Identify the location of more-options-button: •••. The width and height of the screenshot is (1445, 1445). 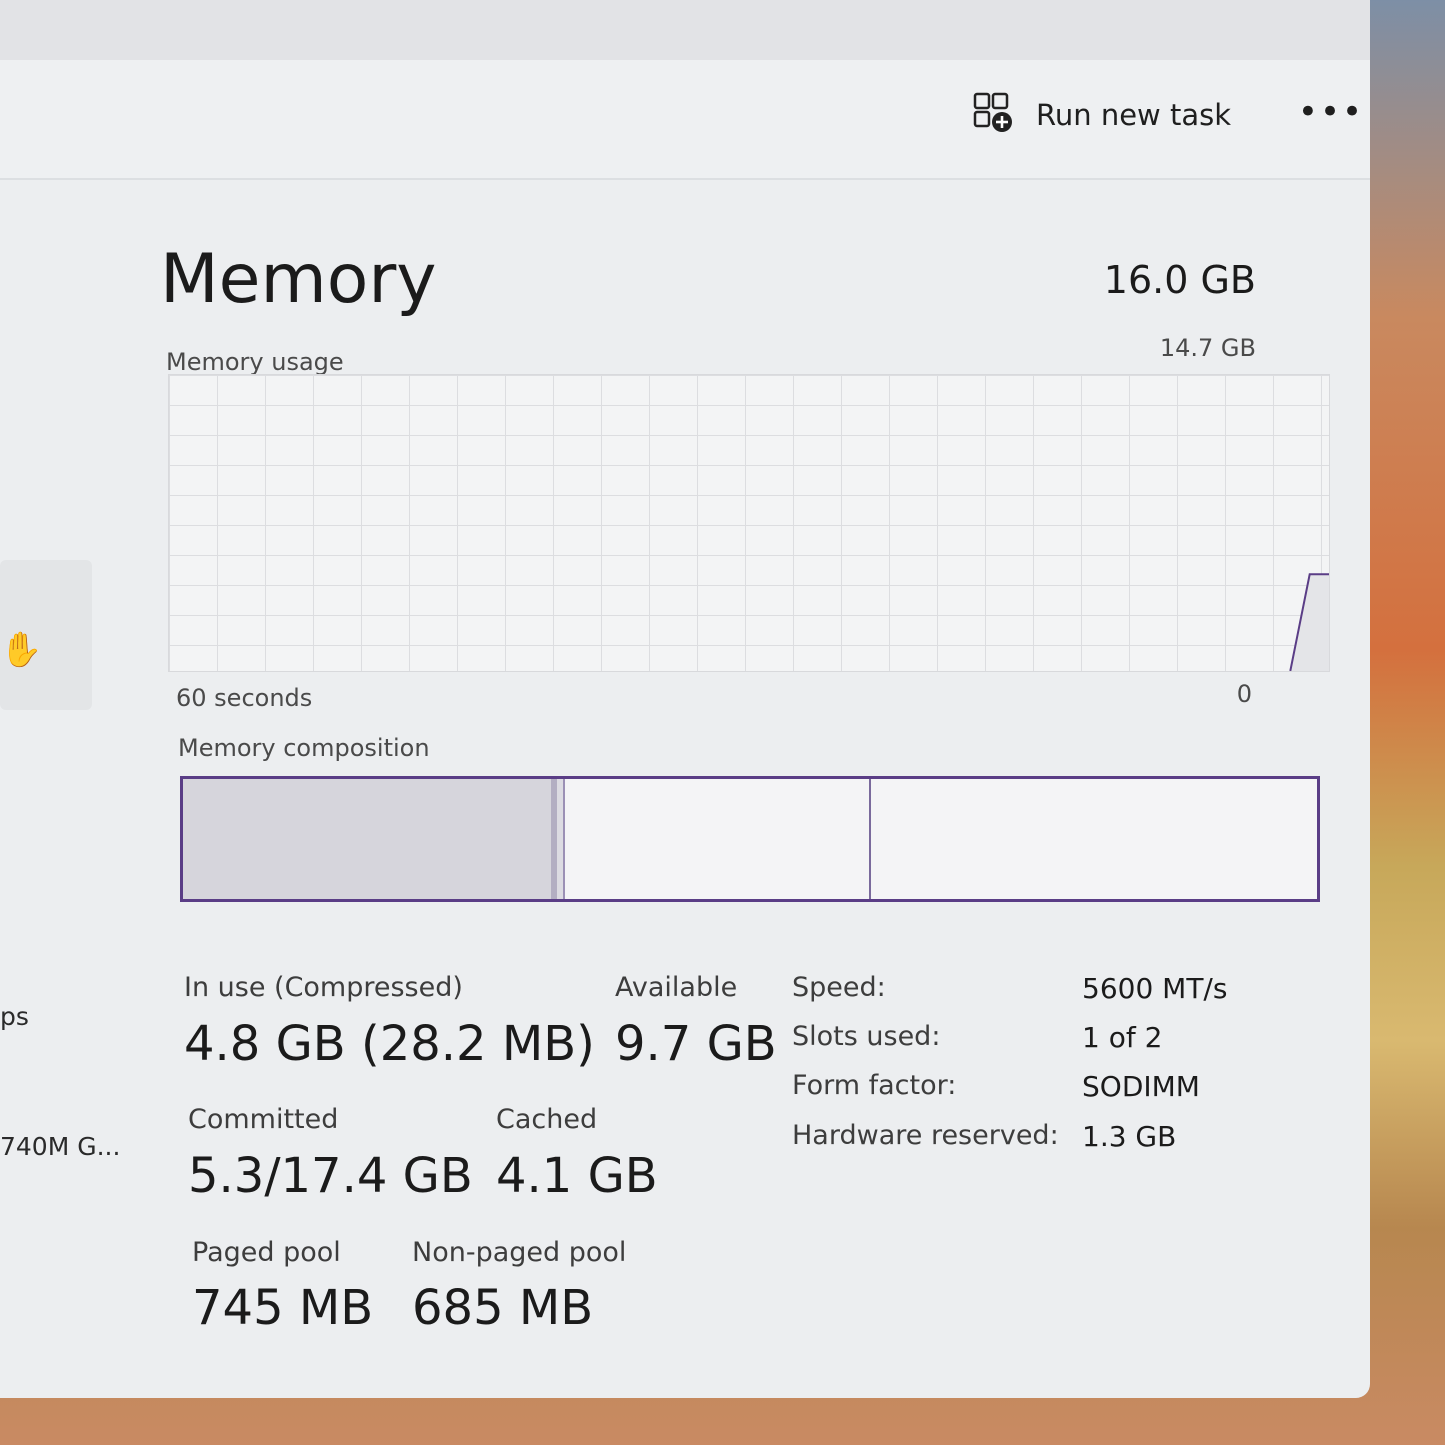
(1330, 112).